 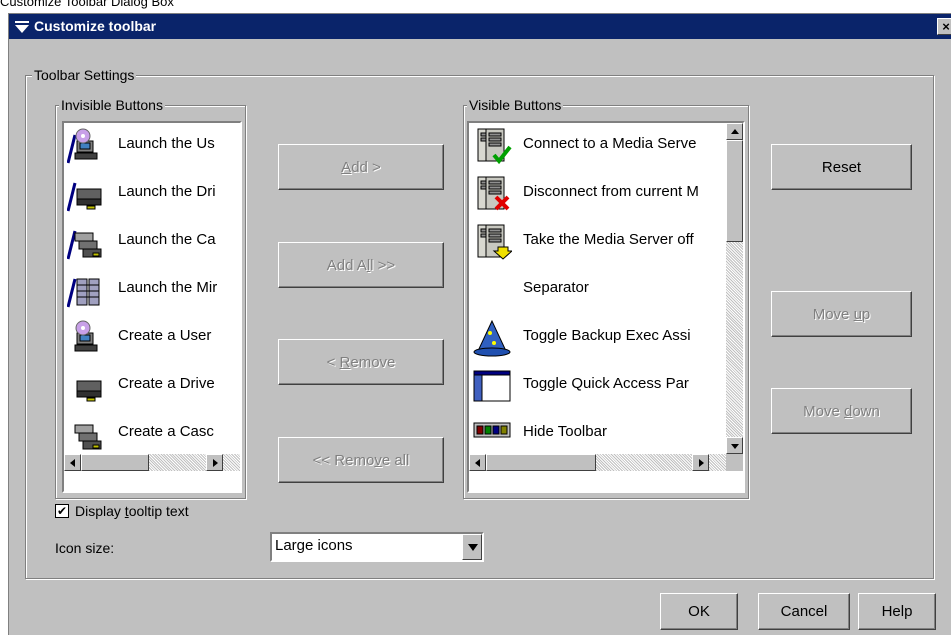 I want to click on add-button: Add >, so click(x=361, y=167).